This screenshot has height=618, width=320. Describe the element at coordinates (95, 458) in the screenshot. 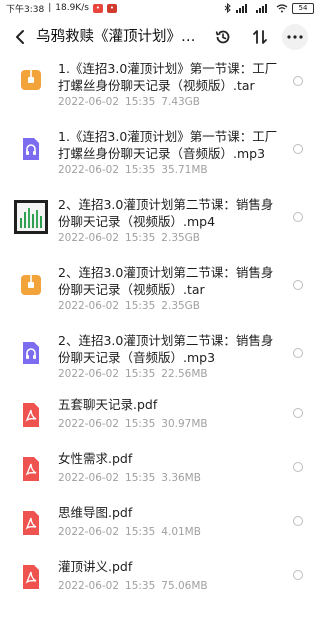

I see `file-name: 女性需求.pdf` at that location.